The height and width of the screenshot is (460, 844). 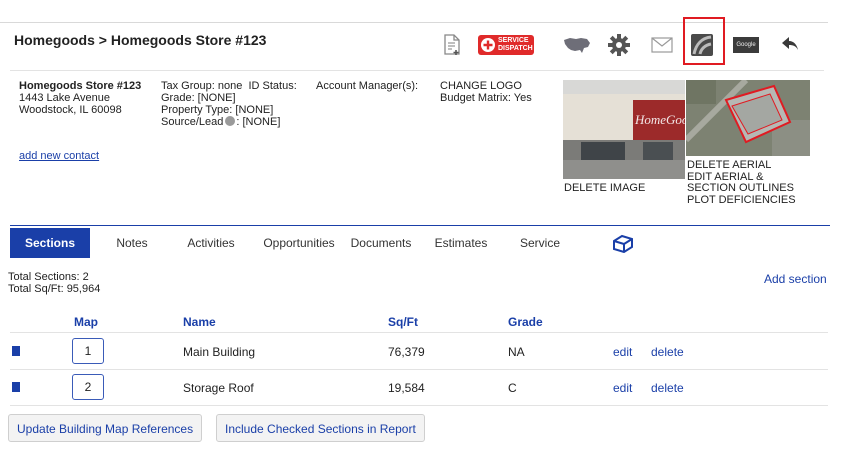 What do you see at coordinates (525, 322) in the screenshot?
I see `column-header-grade: Grade` at bounding box center [525, 322].